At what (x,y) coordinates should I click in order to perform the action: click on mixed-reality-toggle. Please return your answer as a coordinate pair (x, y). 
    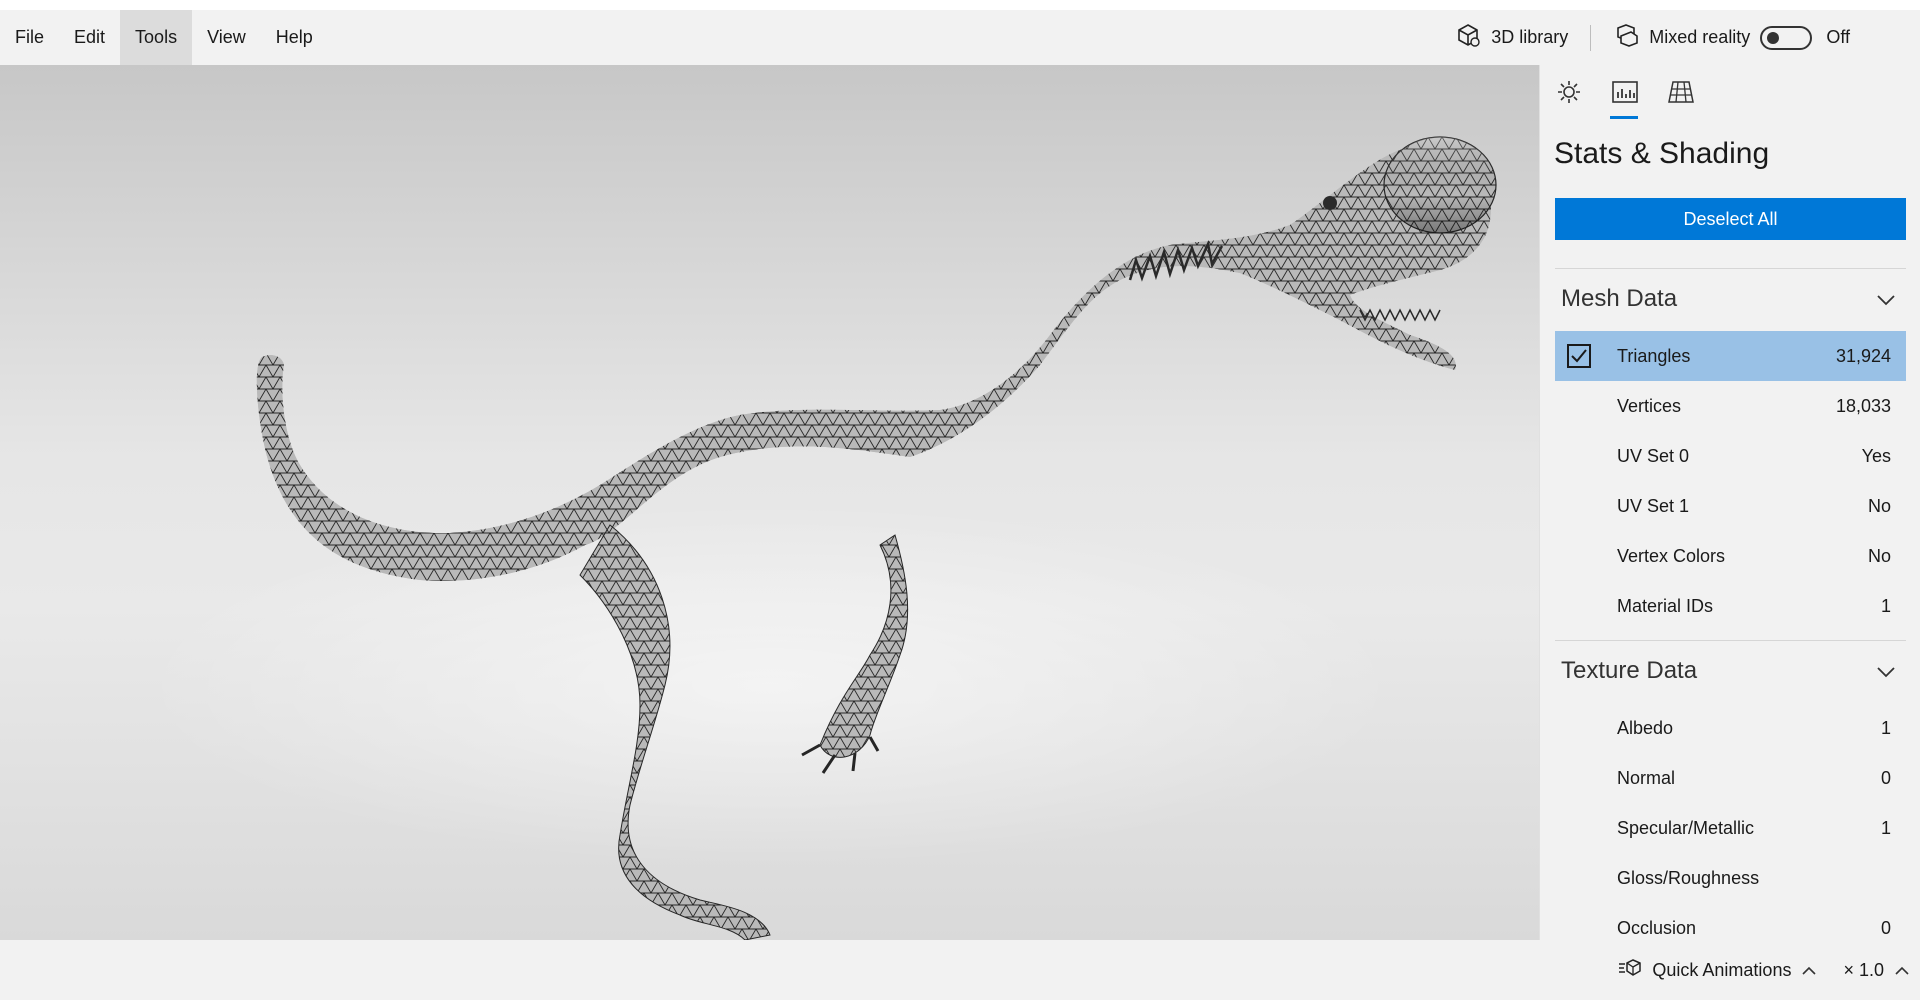
    Looking at the image, I should click on (1786, 37).